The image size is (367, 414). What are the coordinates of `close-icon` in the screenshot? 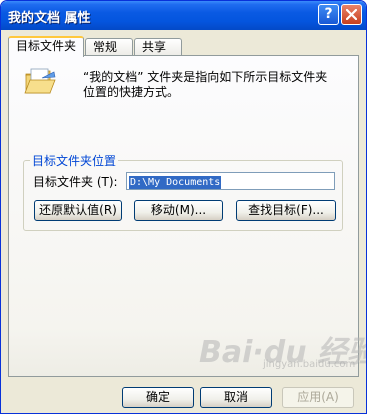 It's located at (351, 14).